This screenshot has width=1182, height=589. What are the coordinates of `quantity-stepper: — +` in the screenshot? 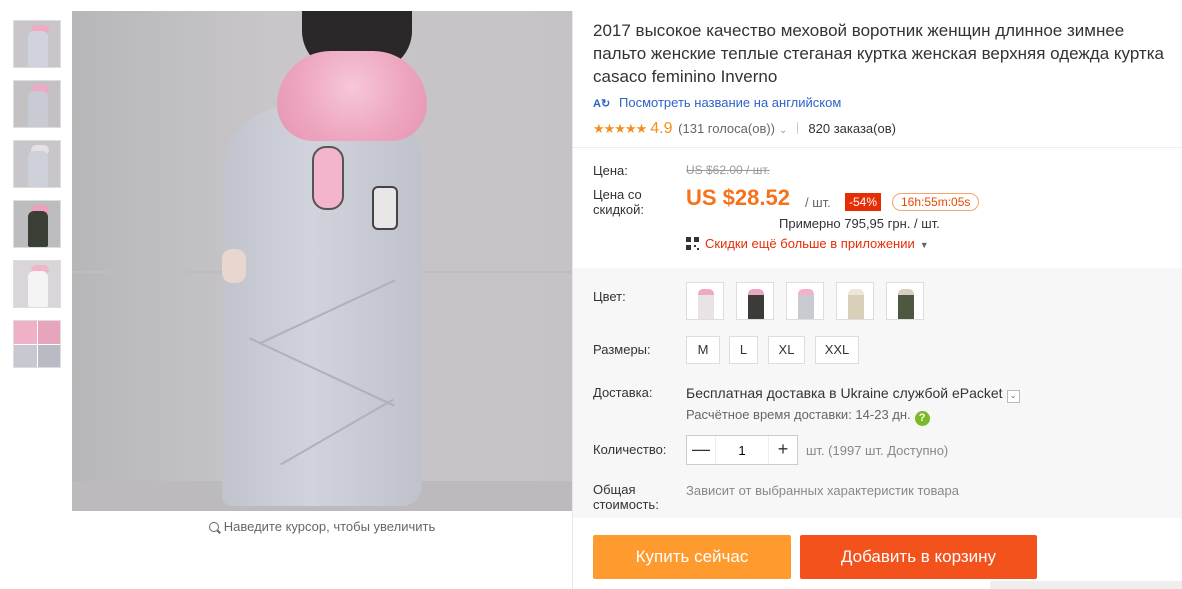 It's located at (742, 450).